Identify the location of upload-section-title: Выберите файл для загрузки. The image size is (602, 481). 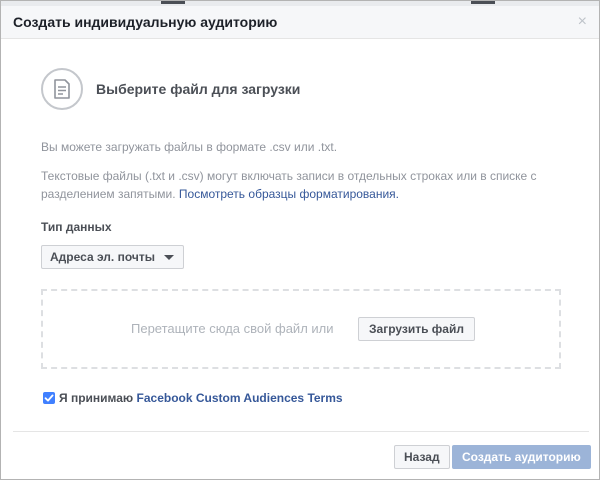
(198, 89).